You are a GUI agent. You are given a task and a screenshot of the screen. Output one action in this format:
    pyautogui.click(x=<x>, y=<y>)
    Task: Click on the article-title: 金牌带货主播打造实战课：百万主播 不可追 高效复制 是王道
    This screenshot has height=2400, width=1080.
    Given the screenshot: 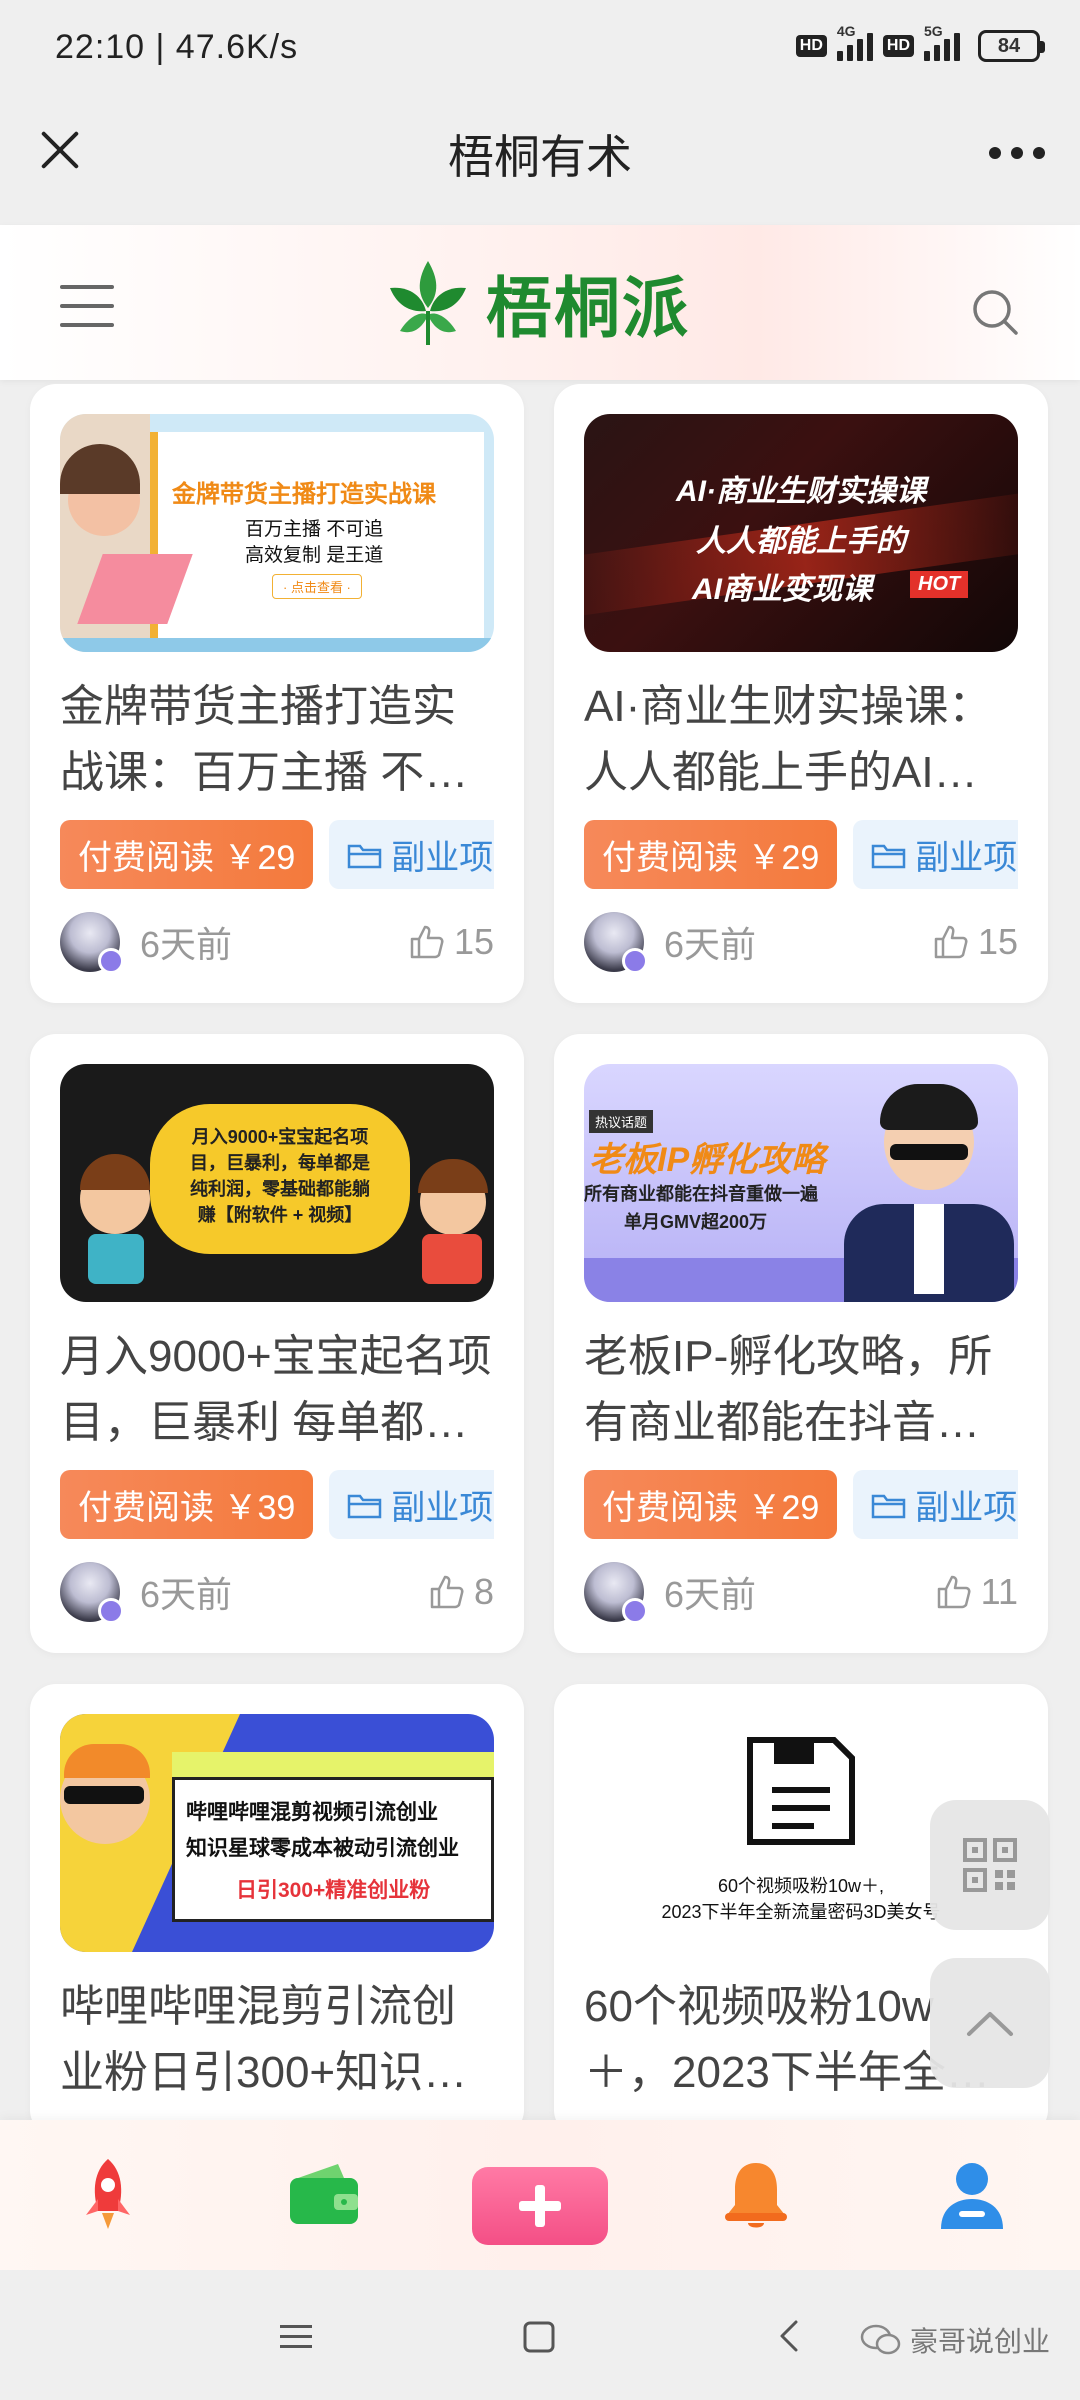 What is the action you would take?
    pyautogui.click(x=277, y=740)
    